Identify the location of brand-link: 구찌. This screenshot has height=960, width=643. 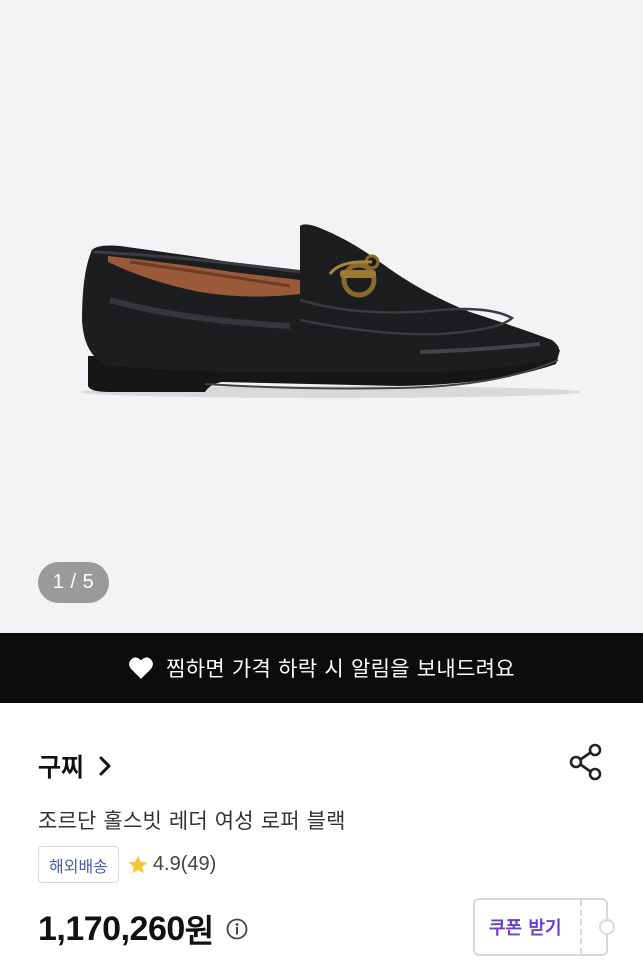
(75, 766).